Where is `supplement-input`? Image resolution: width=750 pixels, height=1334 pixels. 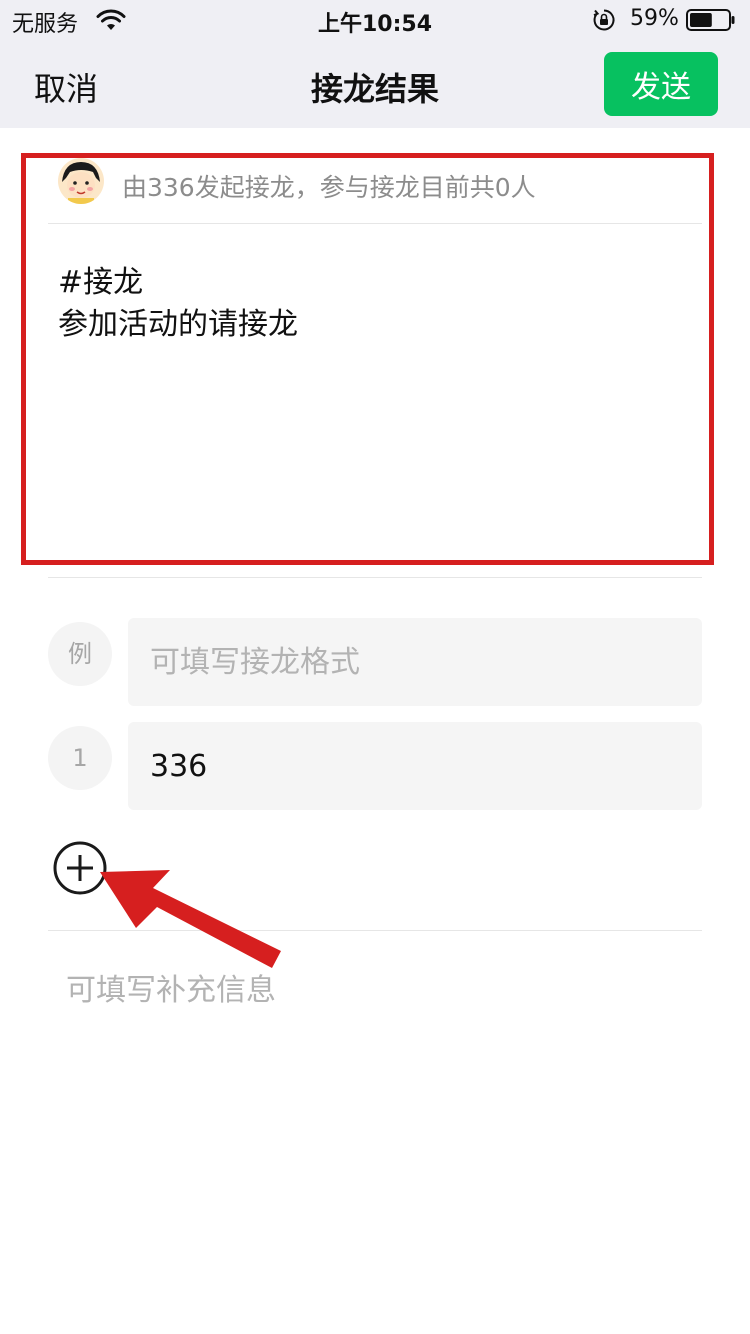
supplement-input is located at coordinates (381, 990).